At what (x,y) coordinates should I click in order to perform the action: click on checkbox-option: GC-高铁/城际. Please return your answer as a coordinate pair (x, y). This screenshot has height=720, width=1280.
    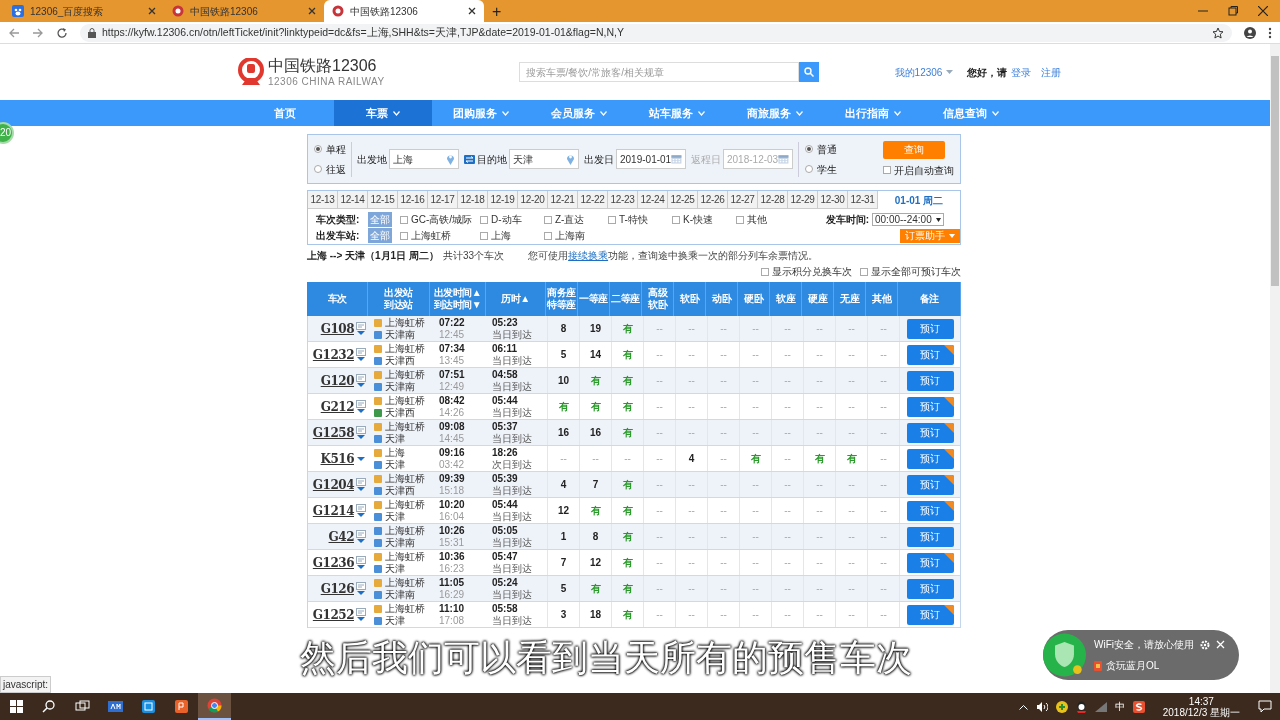
    Looking at the image, I should click on (440, 219).